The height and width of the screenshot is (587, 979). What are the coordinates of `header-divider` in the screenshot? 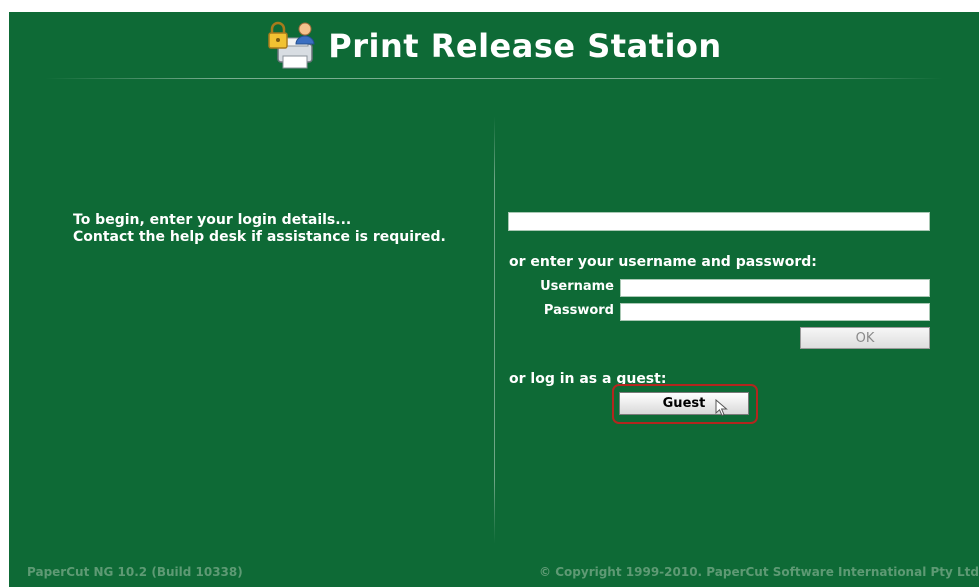 It's located at (494, 78).